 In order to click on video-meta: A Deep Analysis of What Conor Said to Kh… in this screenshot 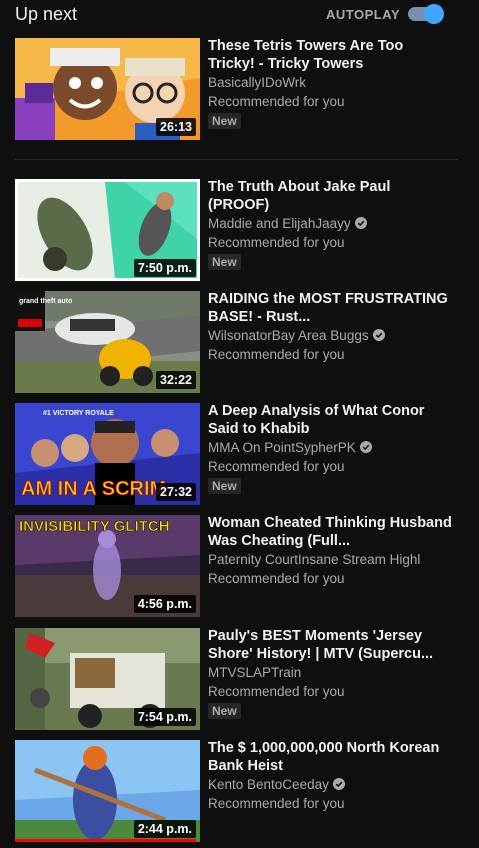, I will do `click(330, 449)`.